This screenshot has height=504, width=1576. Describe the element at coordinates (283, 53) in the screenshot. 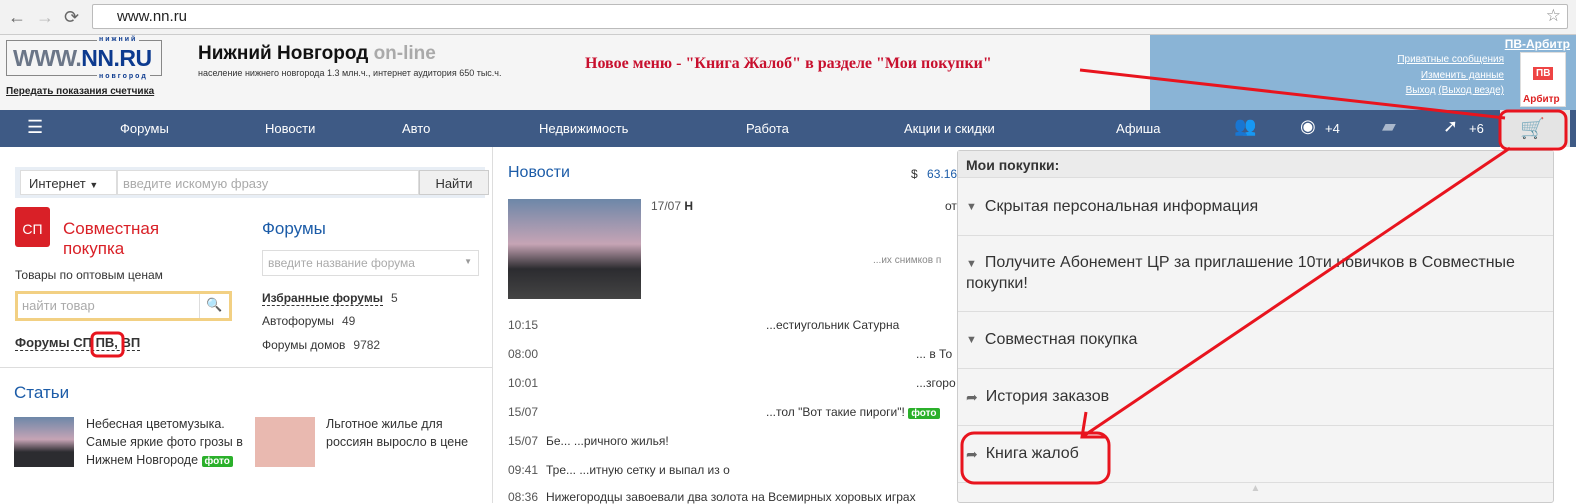

I see `title-text: Нижний Новгород` at that location.